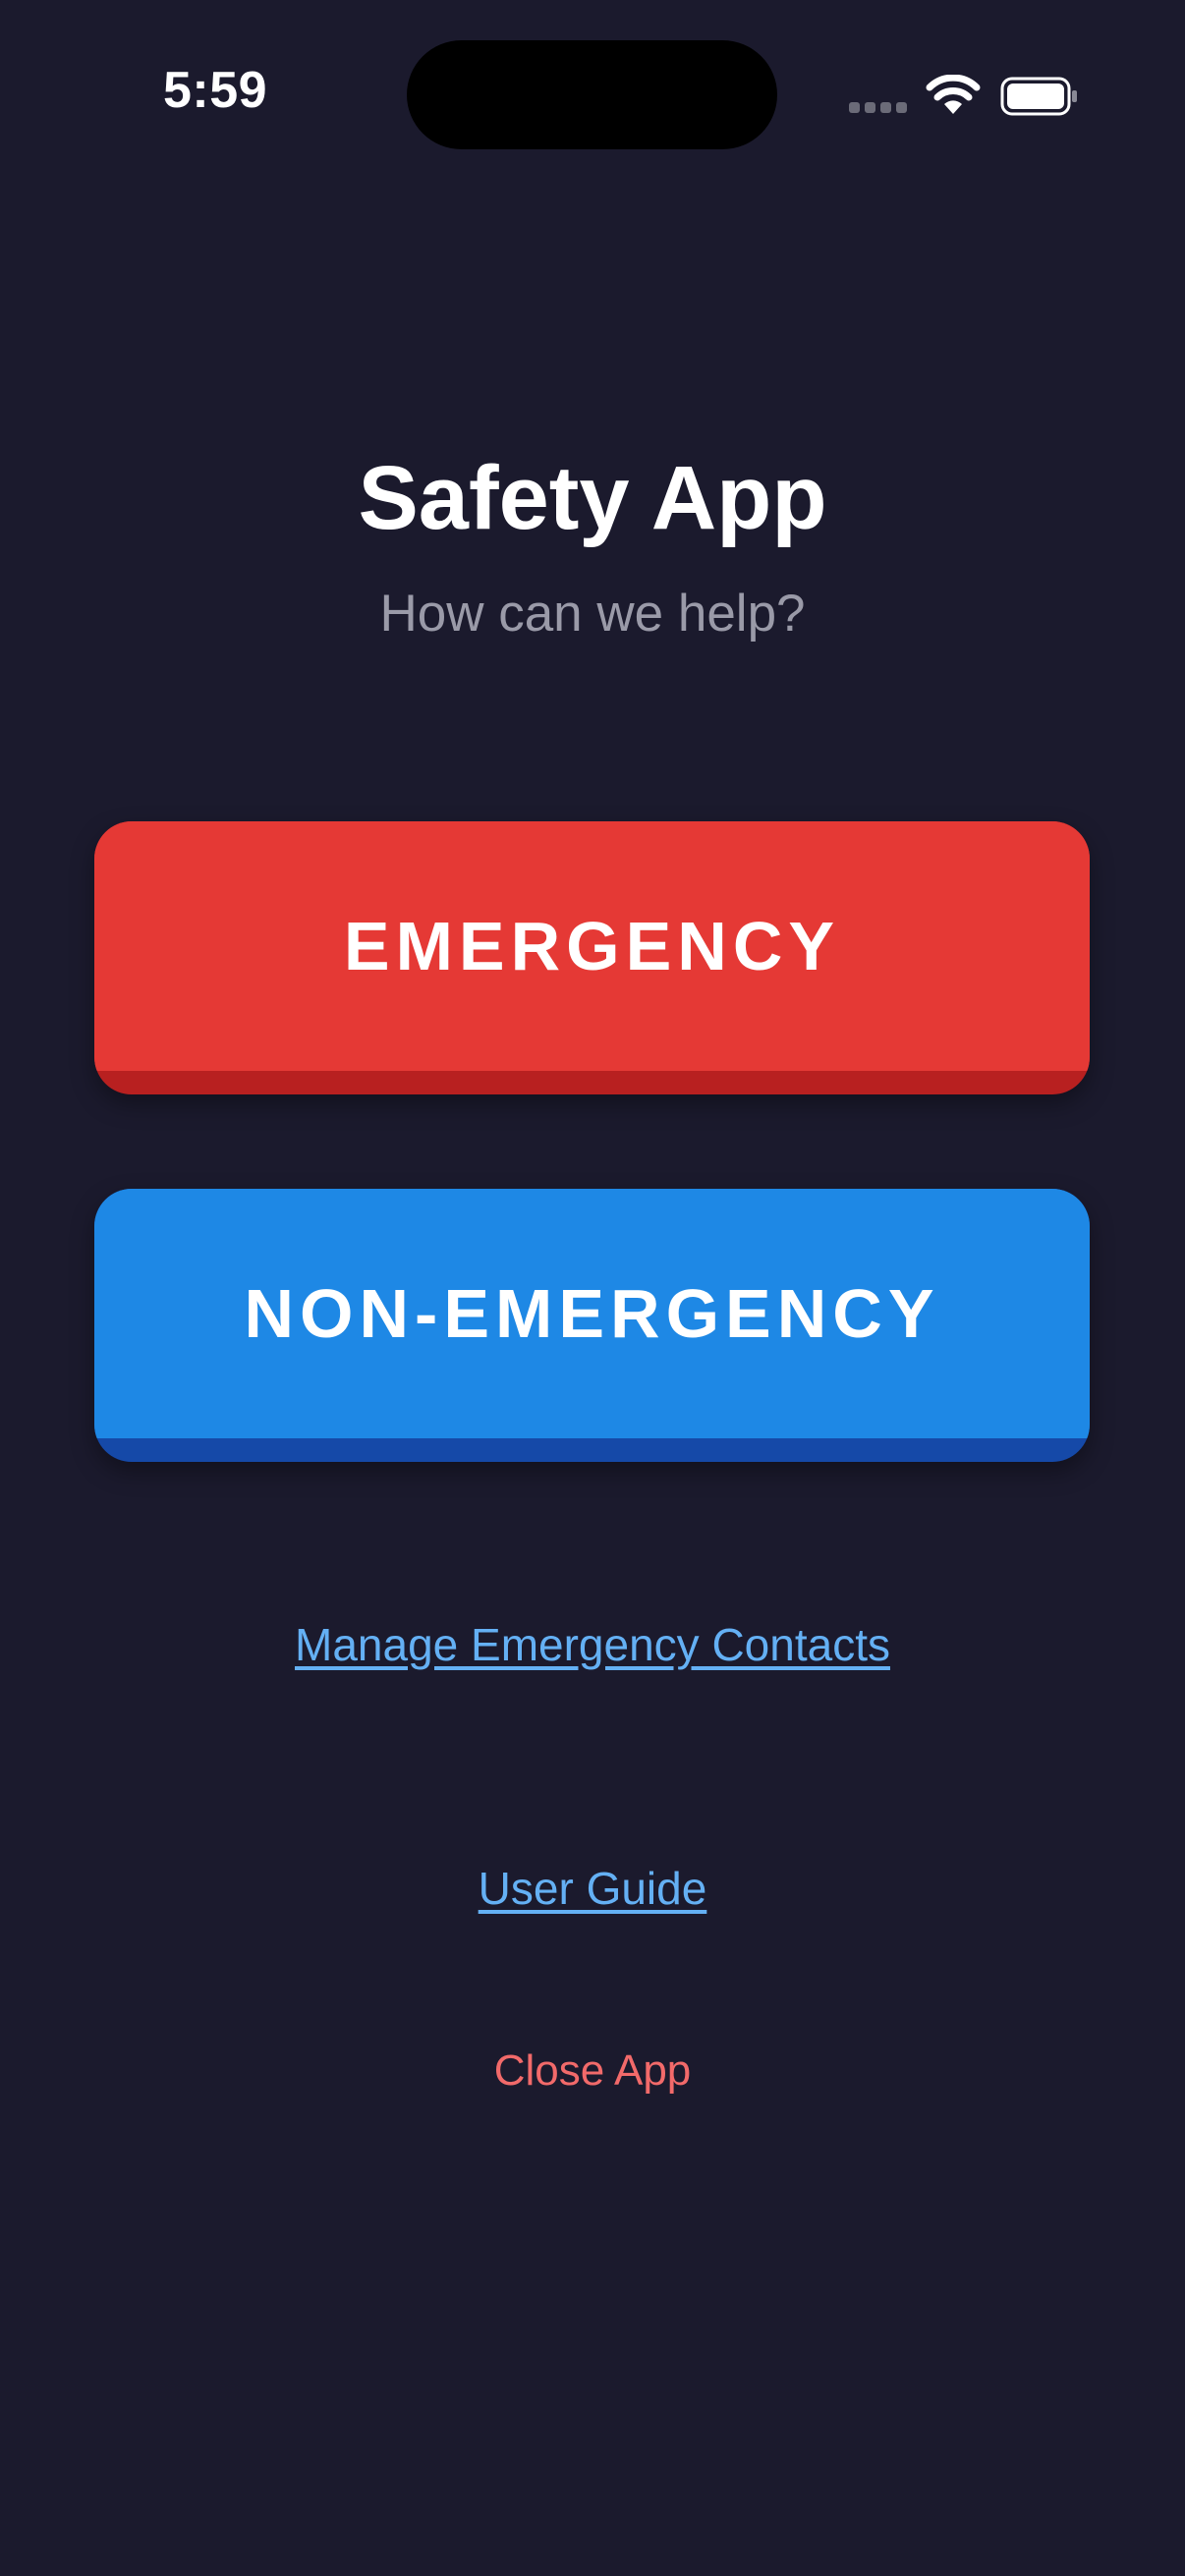 Image resolution: width=1185 pixels, height=2576 pixels. I want to click on wifi-icon, so click(954, 94).